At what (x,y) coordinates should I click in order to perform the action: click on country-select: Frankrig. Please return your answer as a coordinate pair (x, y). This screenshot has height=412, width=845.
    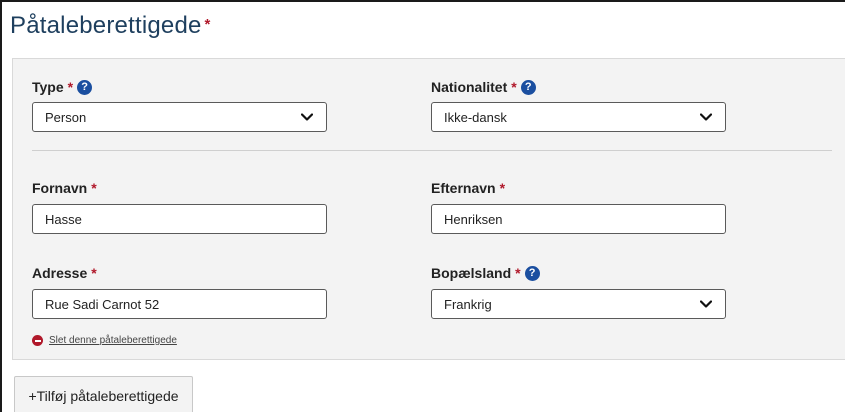
    Looking at the image, I should click on (578, 304).